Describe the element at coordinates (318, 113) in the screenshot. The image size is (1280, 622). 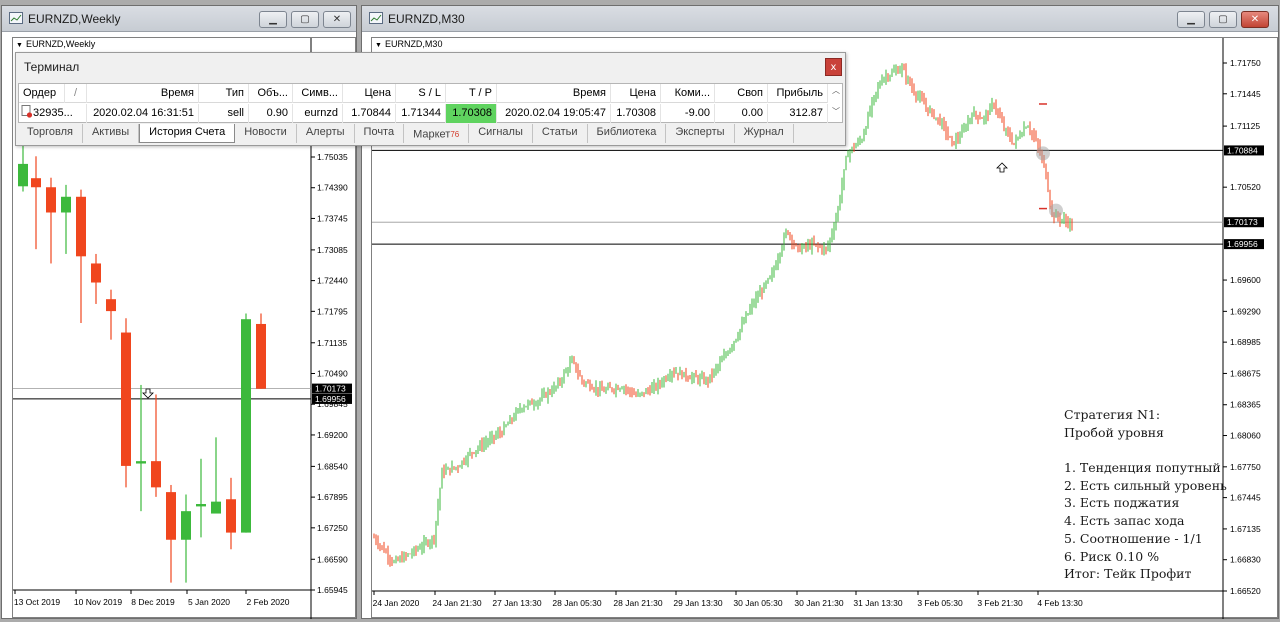
I see `symbol-cell: eurnzd` at that location.